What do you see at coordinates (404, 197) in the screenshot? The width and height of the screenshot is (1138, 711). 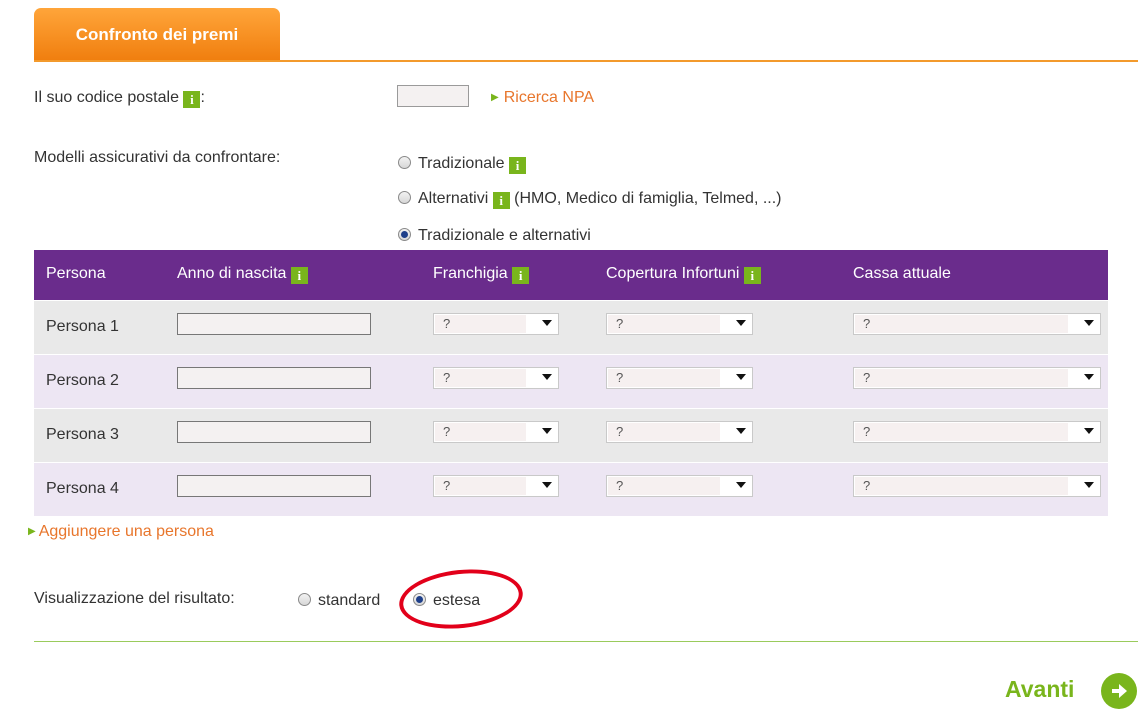 I see `radio-alternativi` at bounding box center [404, 197].